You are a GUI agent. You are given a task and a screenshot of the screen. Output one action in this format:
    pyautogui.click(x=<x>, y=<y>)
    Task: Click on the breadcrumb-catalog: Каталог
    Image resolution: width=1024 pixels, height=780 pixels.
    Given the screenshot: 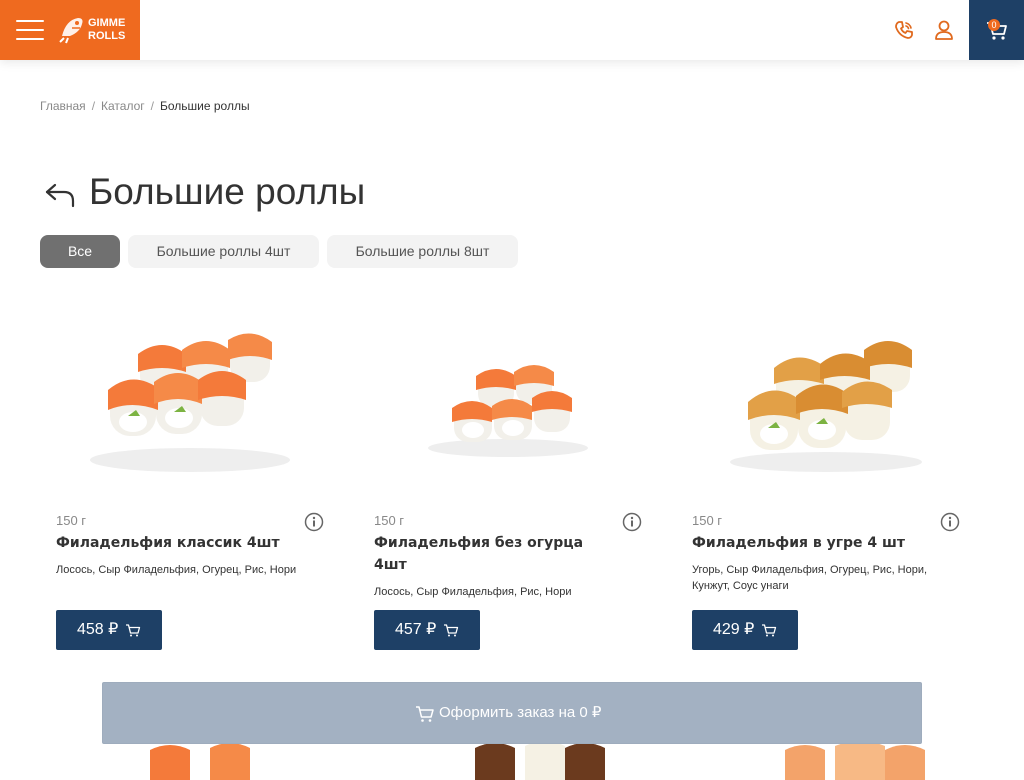 What is the action you would take?
    pyautogui.click(x=123, y=106)
    